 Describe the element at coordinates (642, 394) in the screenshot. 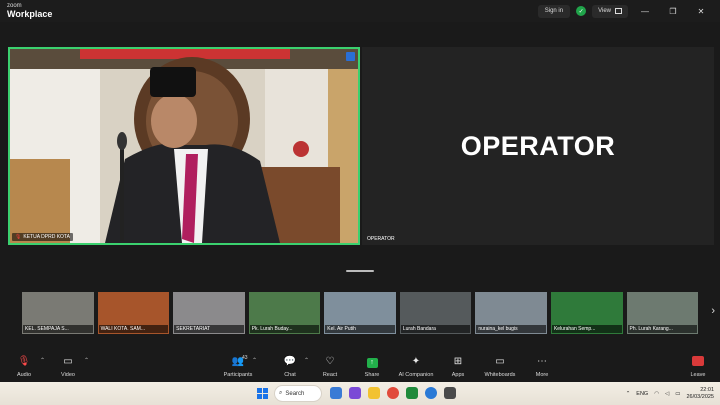

I see `language-indicator: ENG` at that location.